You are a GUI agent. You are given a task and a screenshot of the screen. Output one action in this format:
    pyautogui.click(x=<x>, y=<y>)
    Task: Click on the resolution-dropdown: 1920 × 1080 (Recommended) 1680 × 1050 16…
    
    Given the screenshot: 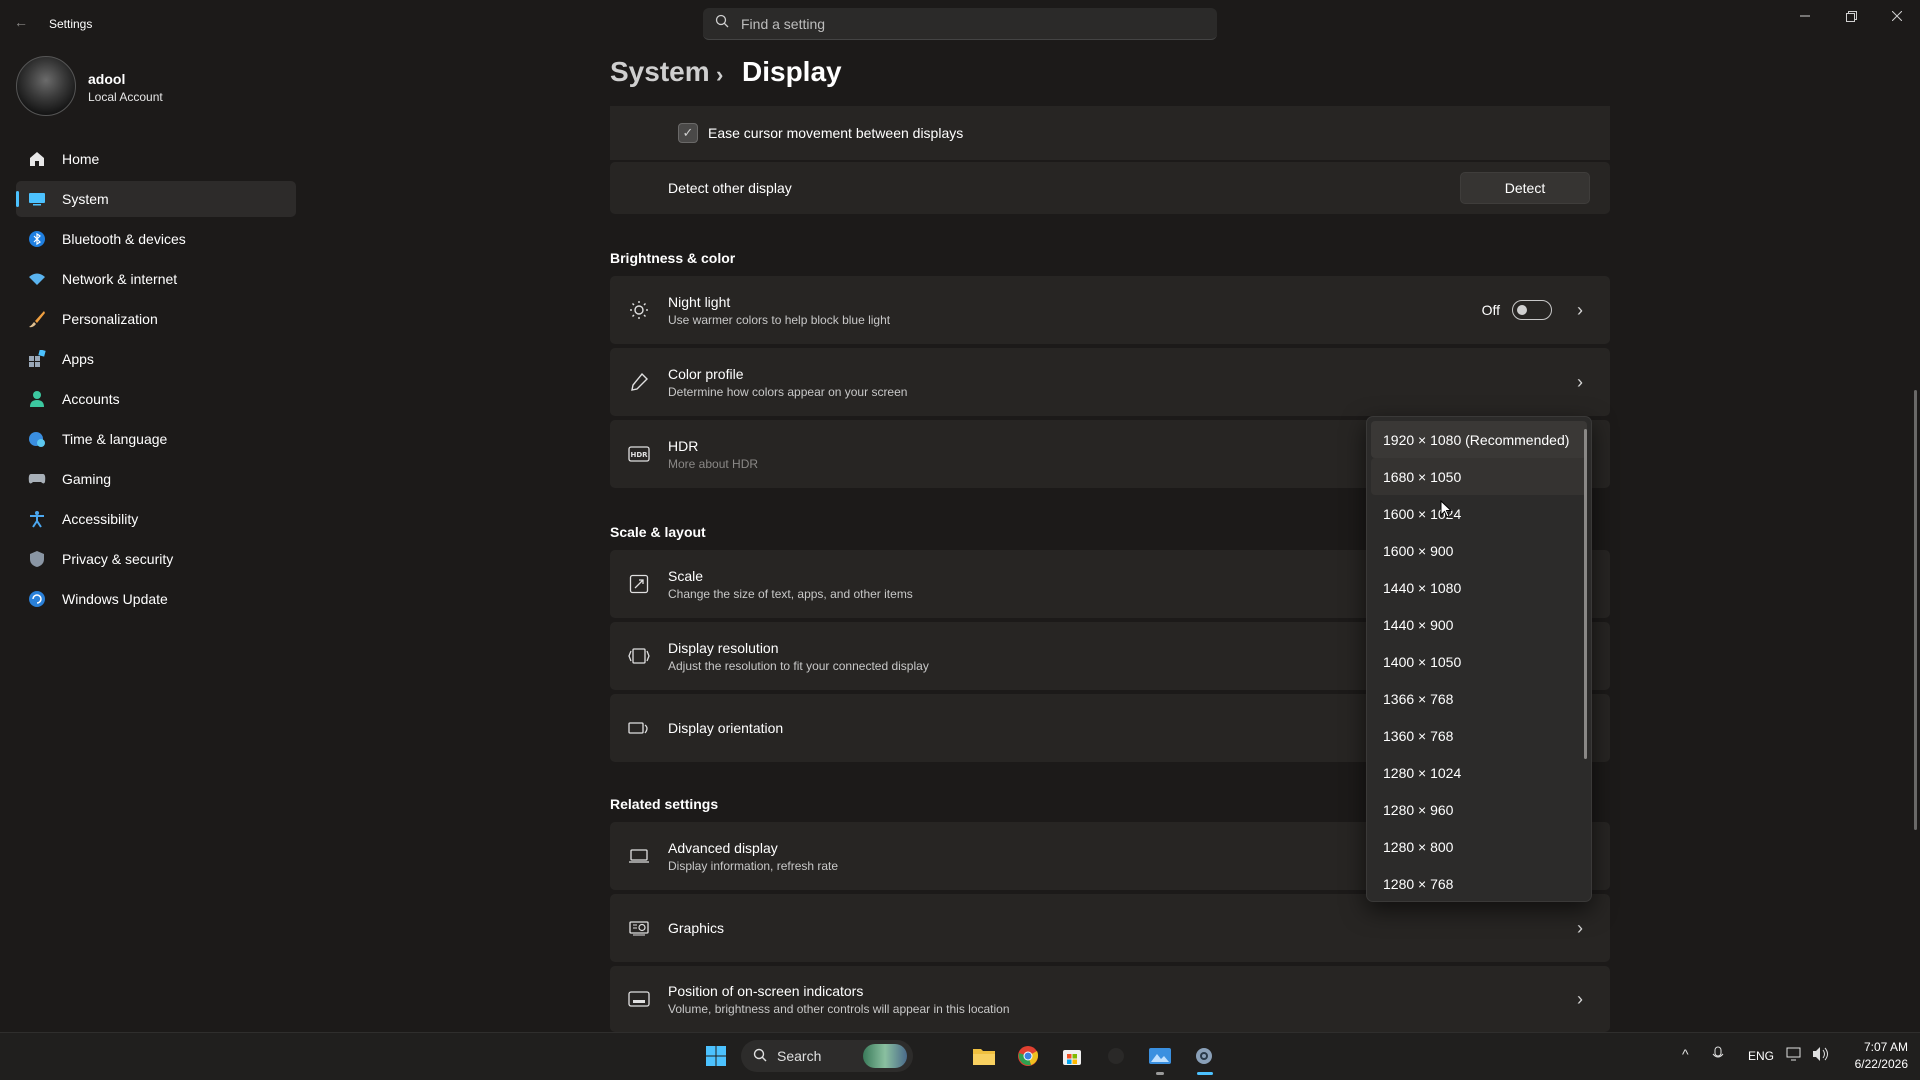 What is the action you would take?
    pyautogui.click(x=1479, y=659)
    